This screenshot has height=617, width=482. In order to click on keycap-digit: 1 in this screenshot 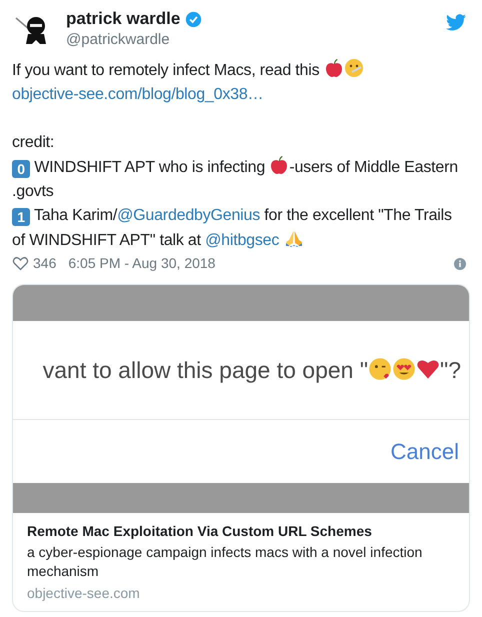, I will do `click(21, 217)`.